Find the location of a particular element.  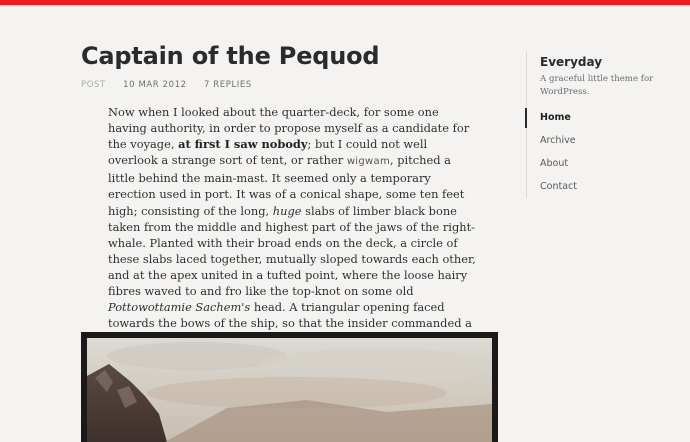

post-replies-link: 7 REPLIES is located at coordinates (228, 85).